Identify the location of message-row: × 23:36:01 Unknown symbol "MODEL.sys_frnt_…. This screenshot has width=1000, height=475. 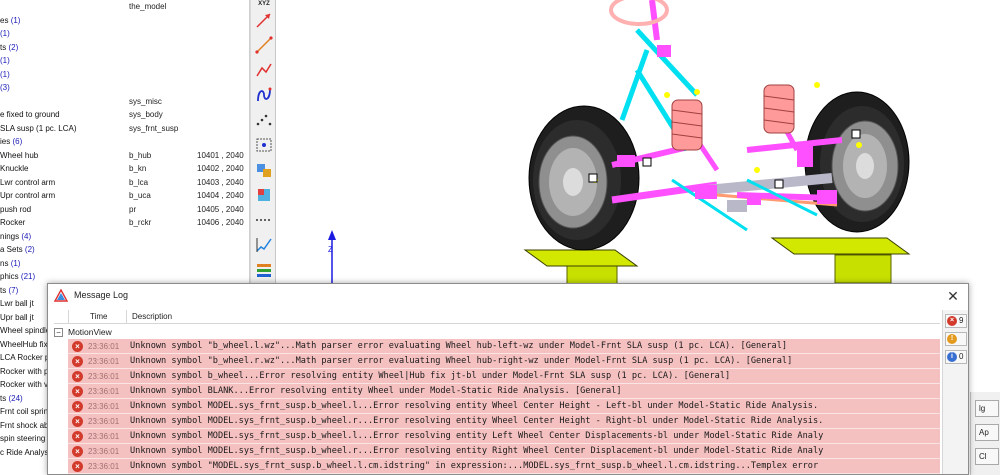
(504, 466).